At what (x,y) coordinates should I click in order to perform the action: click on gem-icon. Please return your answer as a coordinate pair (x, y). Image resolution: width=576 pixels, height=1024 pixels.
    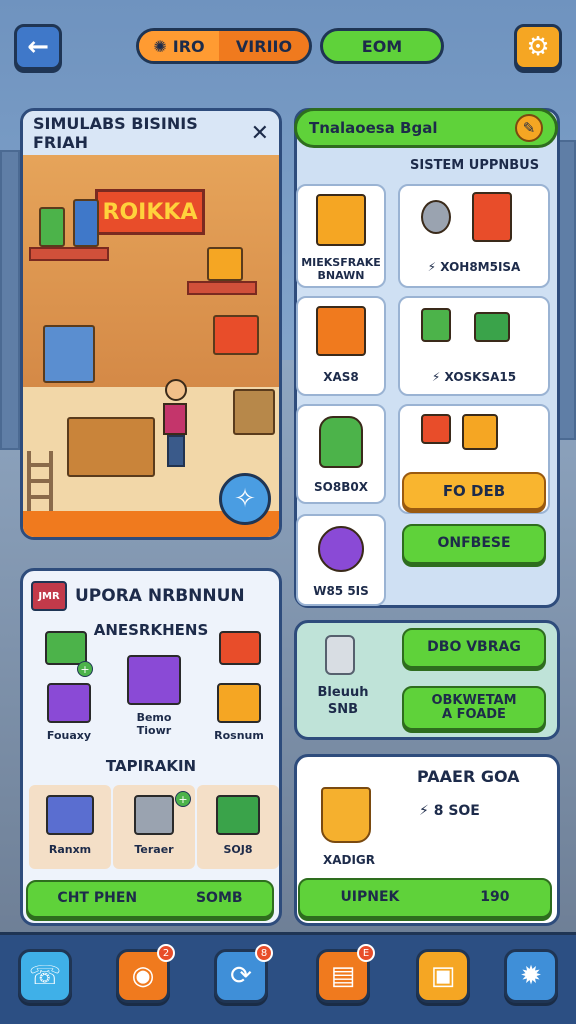
    Looking at the image, I should click on (341, 549).